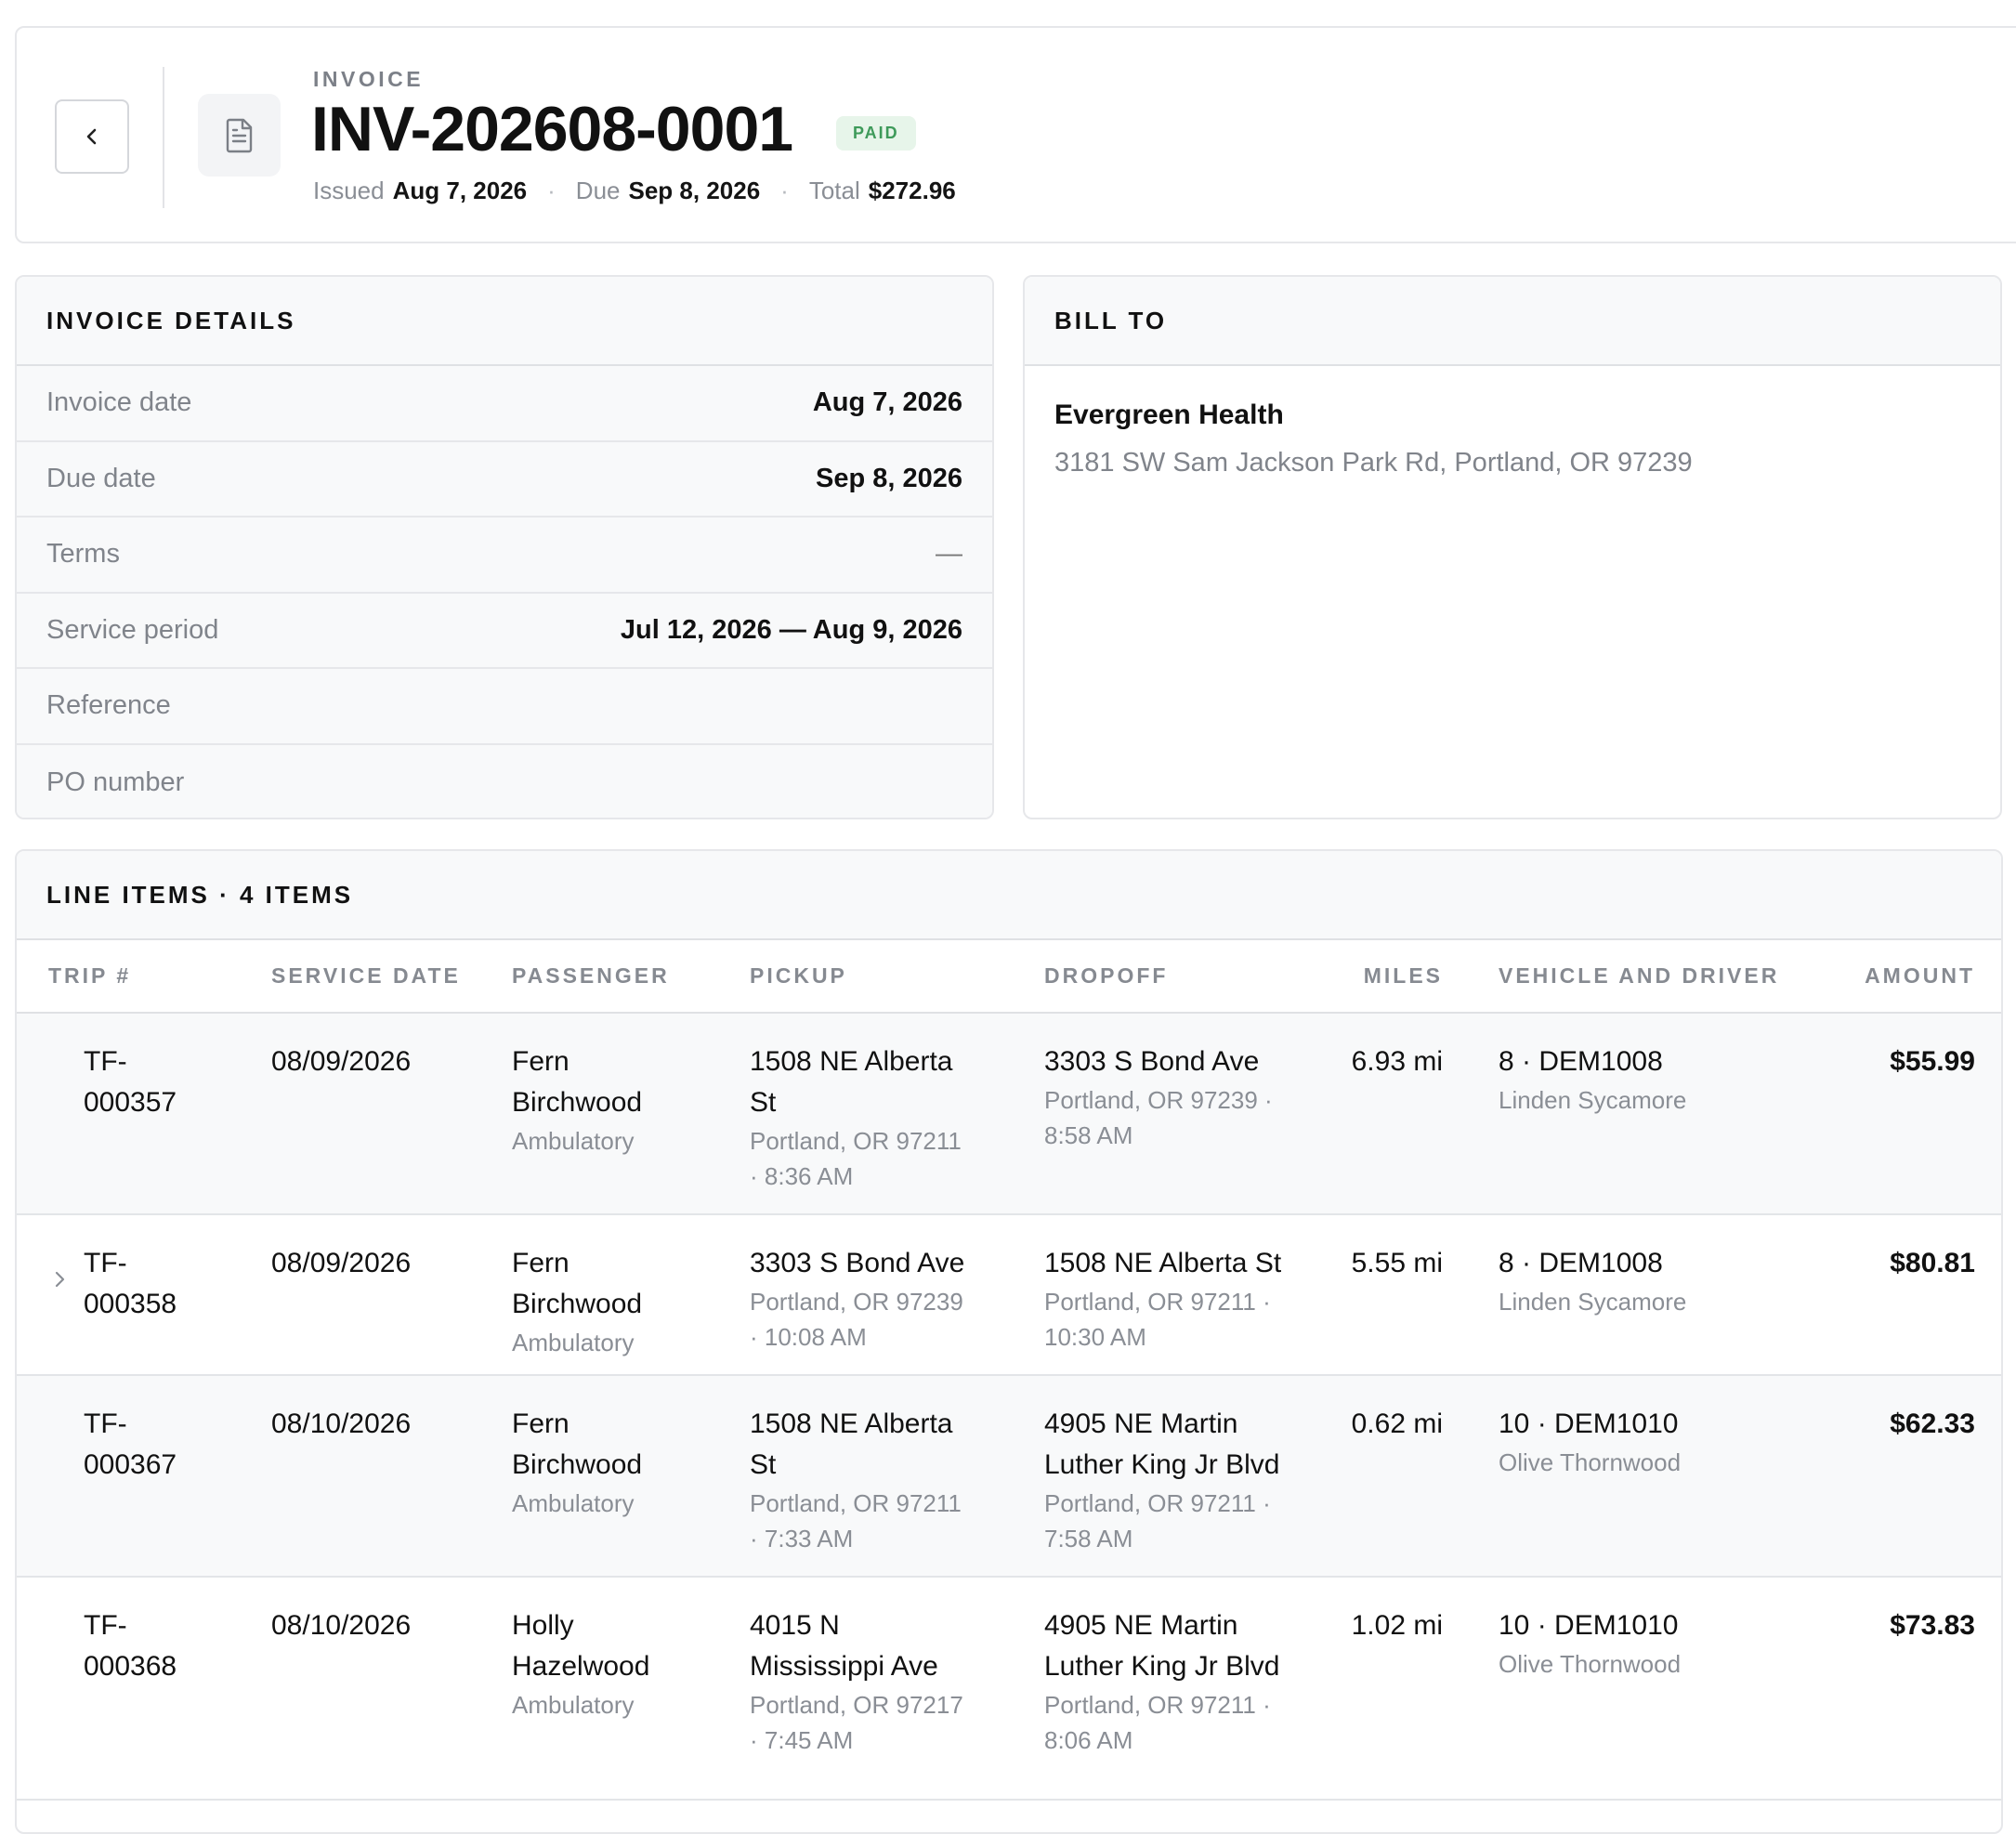  What do you see at coordinates (889, 478) in the screenshot?
I see `detail-value: Sep 8, 2026` at bounding box center [889, 478].